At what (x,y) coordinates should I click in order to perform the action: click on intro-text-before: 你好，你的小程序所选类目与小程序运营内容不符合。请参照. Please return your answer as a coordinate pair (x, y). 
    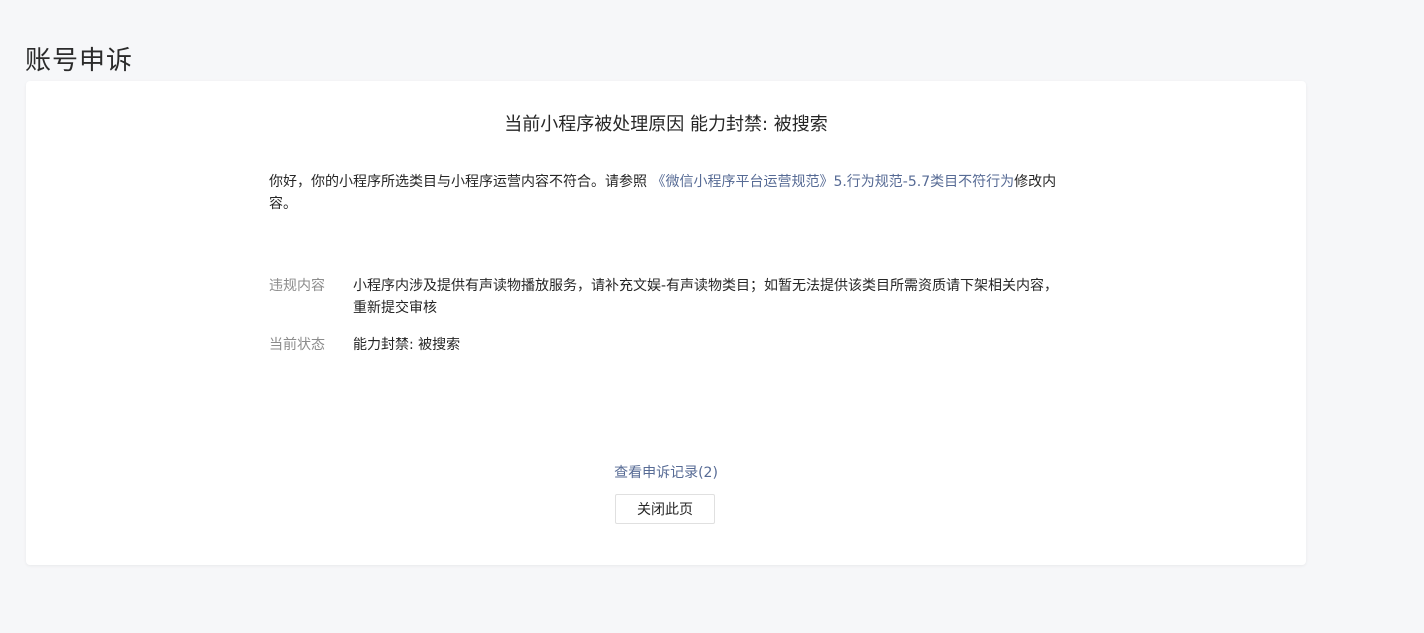
    Looking at the image, I should click on (460, 182).